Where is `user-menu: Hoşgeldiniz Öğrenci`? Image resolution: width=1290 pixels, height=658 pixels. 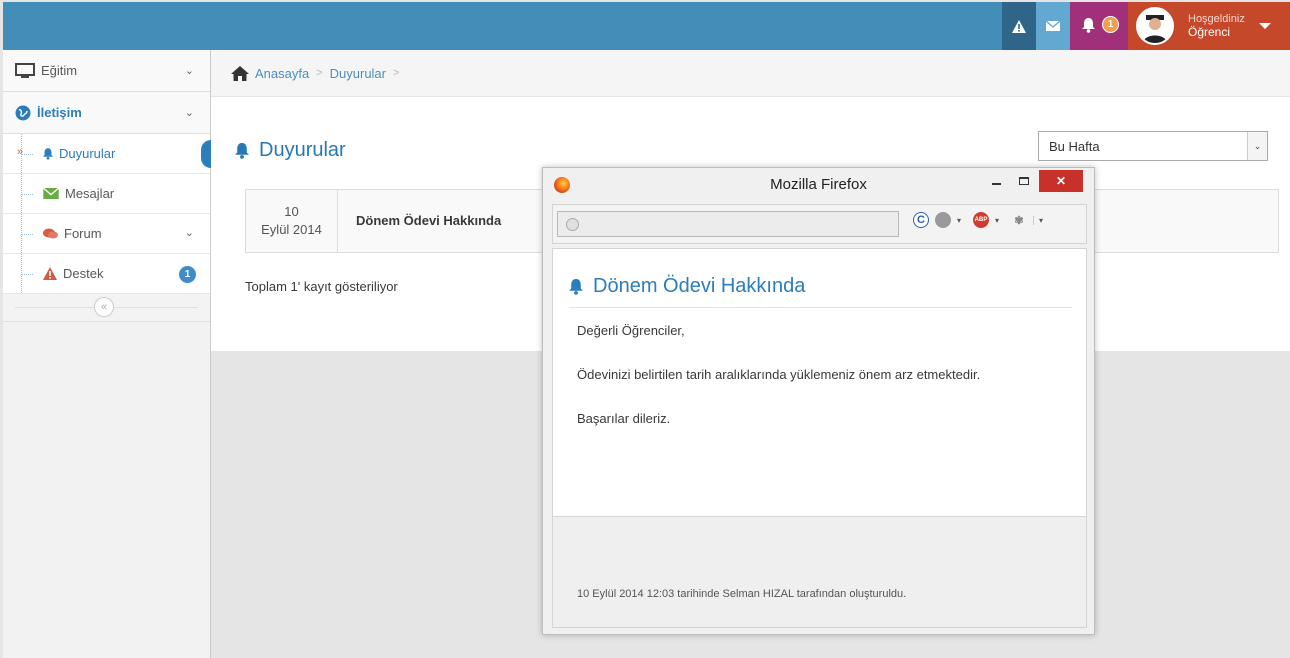
user-menu: Hoşgeldiniz Öğrenci is located at coordinates (1209, 26).